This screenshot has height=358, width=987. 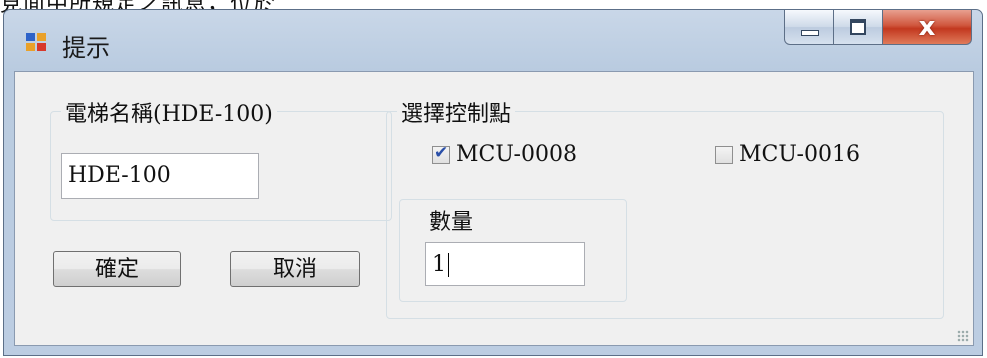 What do you see at coordinates (456, 112) in the screenshot?
I see `control-point-legend: 選擇控制點` at bounding box center [456, 112].